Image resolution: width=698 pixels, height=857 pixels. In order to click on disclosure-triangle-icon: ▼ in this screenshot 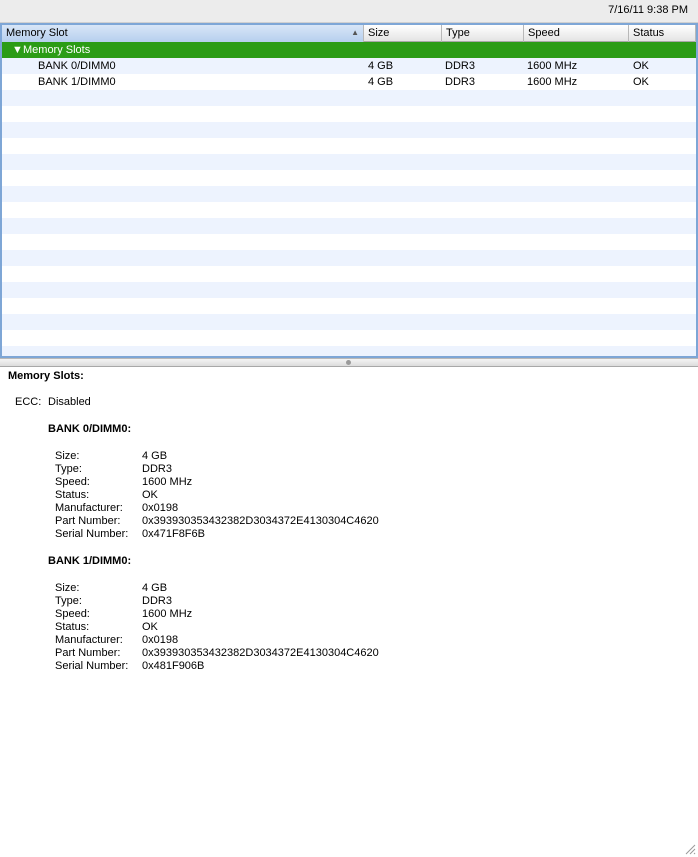, I will do `click(17, 50)`.